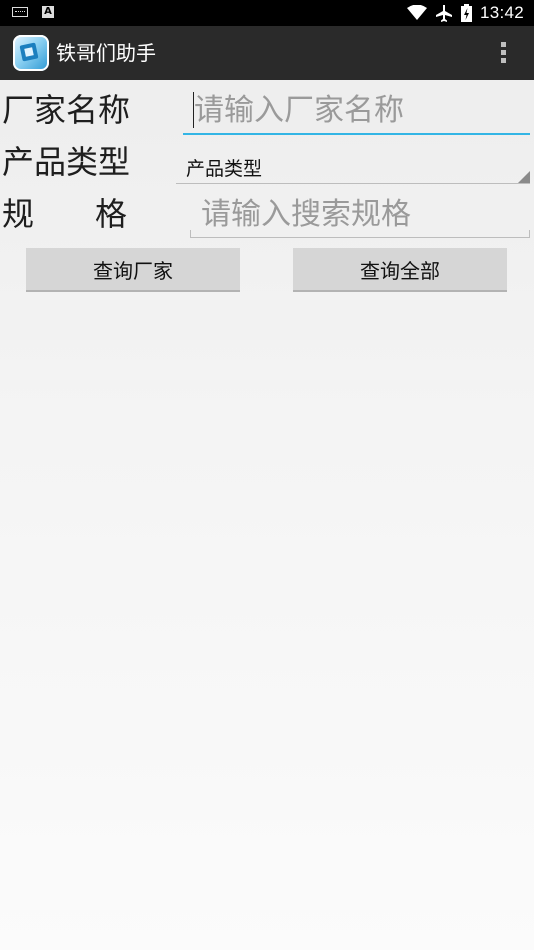 The width and height of the screenshot is (534, 950). What do you see at coordinates (65, 214) in the screenshot?
I see `spec-label: 规 格` at bounding box center [65, 214].